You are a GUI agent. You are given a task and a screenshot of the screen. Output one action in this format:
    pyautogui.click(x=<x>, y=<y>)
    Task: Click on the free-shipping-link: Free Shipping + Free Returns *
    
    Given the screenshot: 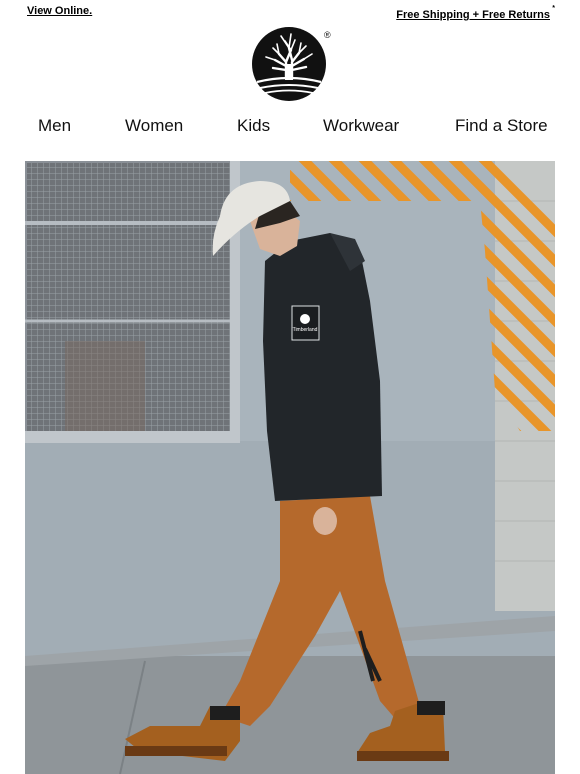 What is the action you would take?
    pyautogui.click(x=475, y=13)
    